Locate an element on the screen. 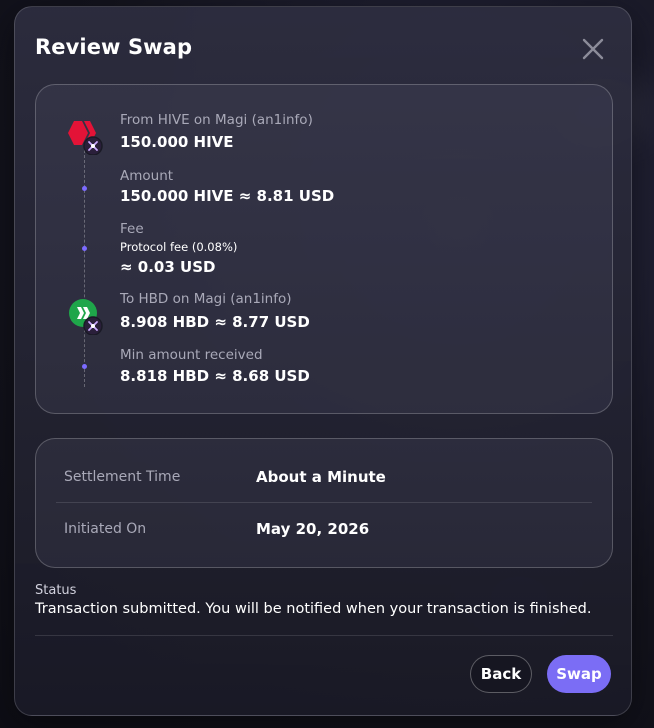 The height and width of the screenshot is (728, 654). close-icon is located at coordinates (593, 49).